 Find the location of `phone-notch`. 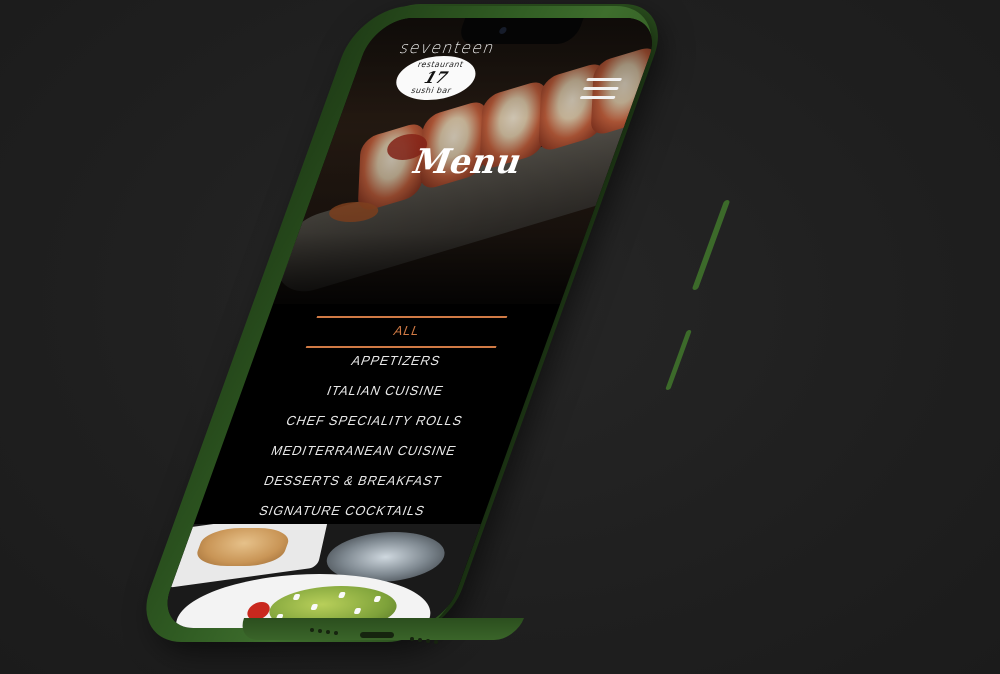

phone-notch is located at coordinates (519, 31).